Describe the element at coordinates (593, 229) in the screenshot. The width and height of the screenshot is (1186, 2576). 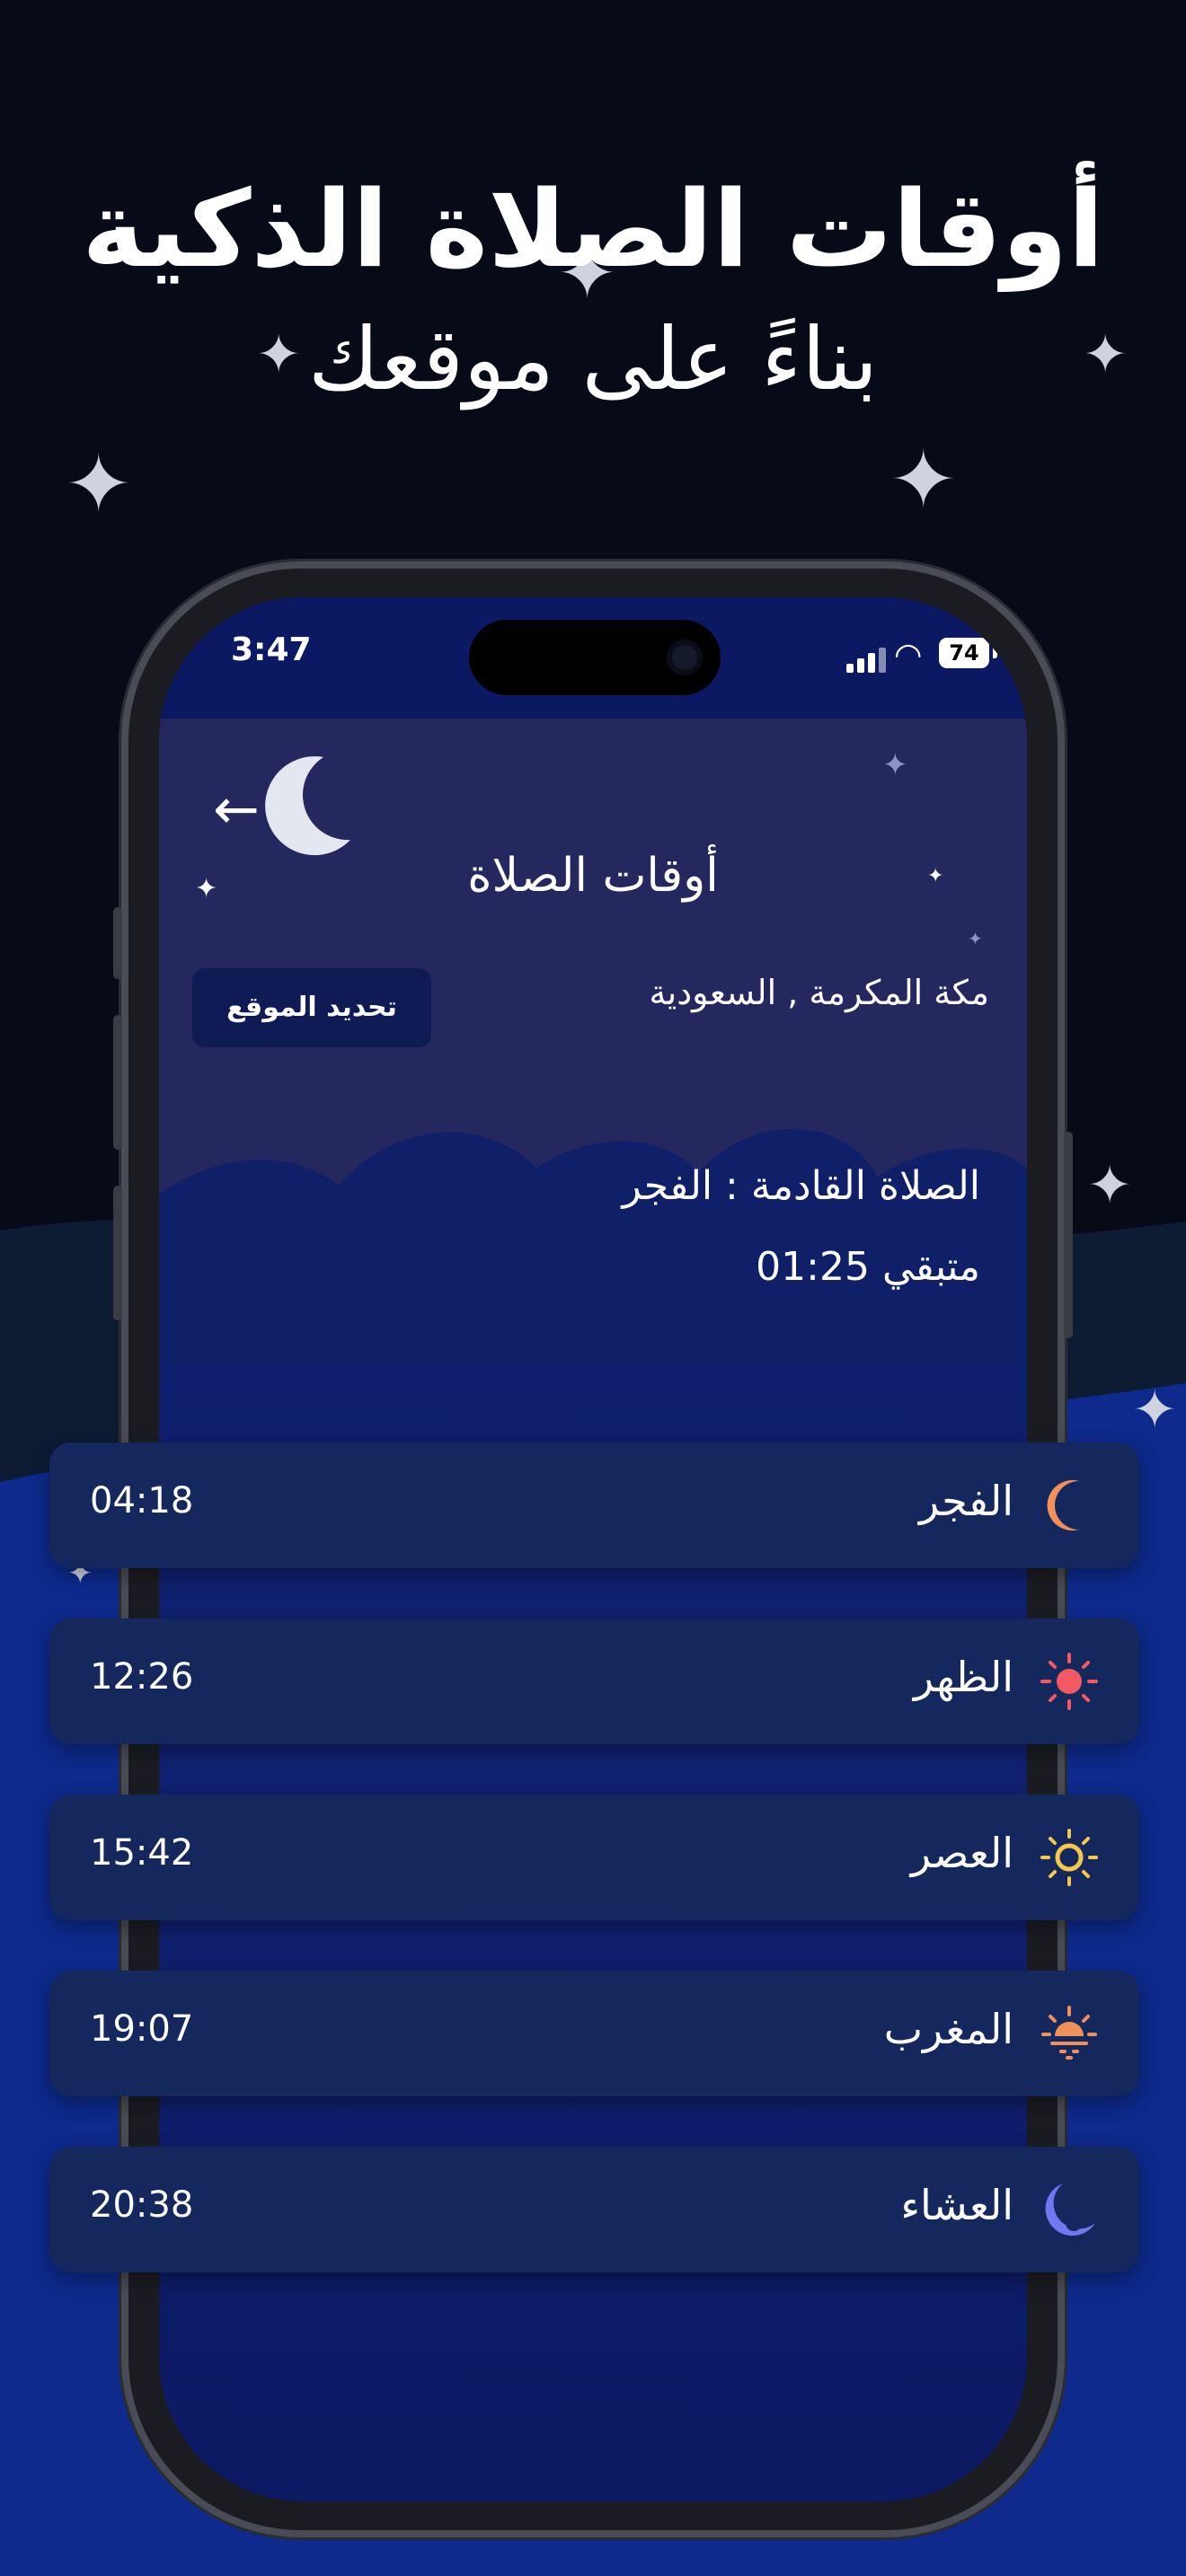
I see `headline-title: أوقات الصلاة الذكية` at that location.